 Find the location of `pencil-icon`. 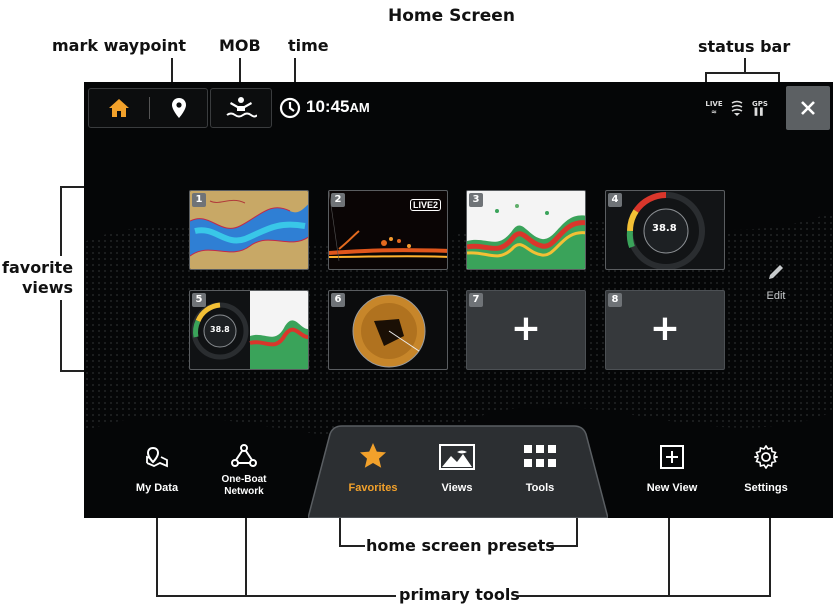

pencil-icon is located at coordinates (776, 272).